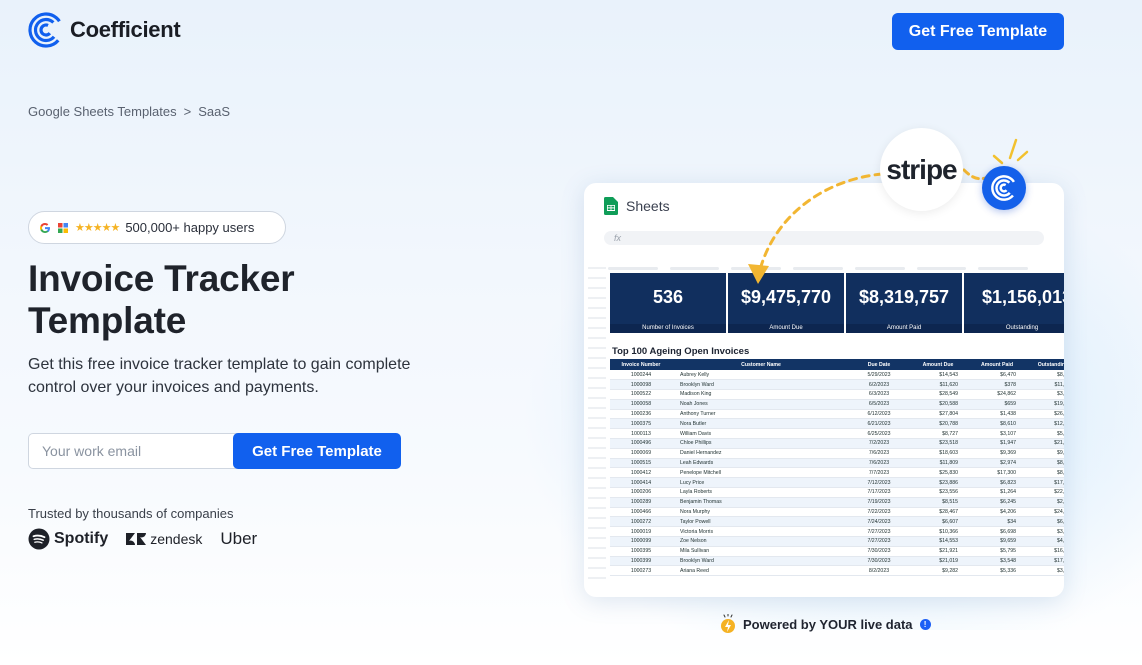 Image resolution: width=1142 pixels, height=665 pixels. What do you see at coordinates (879, 453) in the screenshot?
I see `table-cell: 7/6/2023` at bounding box center [879, 453].